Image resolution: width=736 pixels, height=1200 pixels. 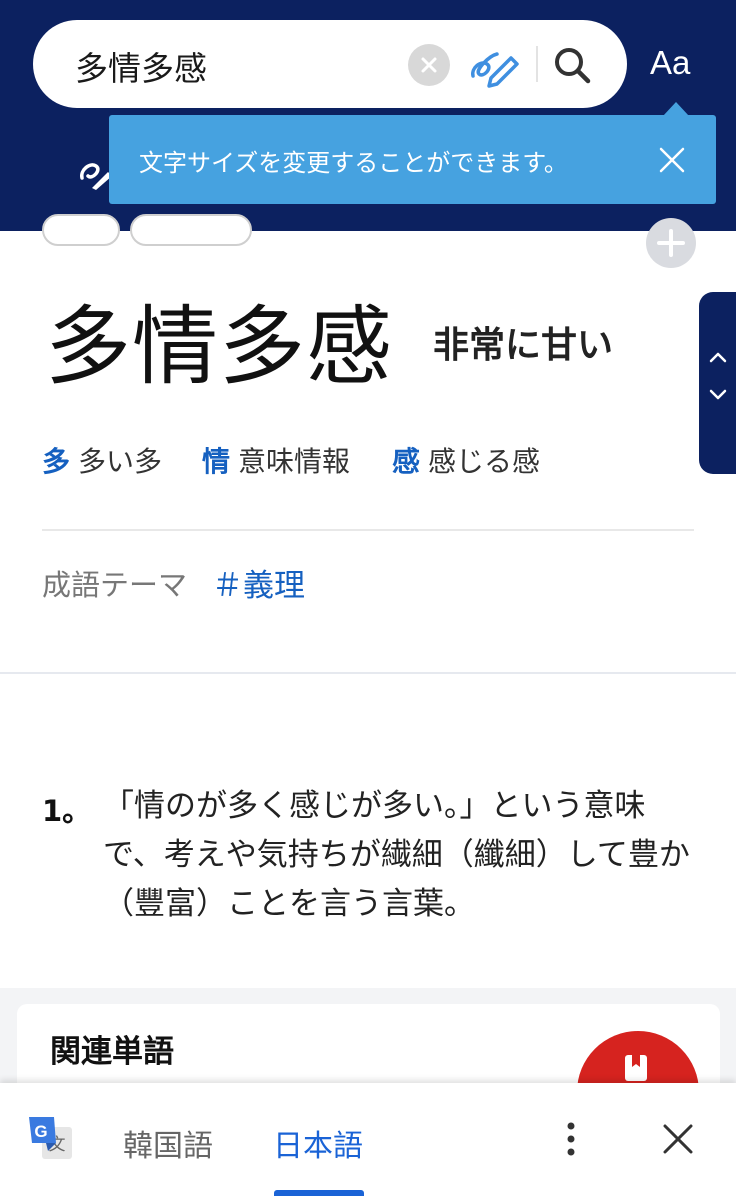 What do you see at coordinates (484, 461) in the screenshot?
I see `hanja-gloss: 感じる感` at bounding box center [484, 461].